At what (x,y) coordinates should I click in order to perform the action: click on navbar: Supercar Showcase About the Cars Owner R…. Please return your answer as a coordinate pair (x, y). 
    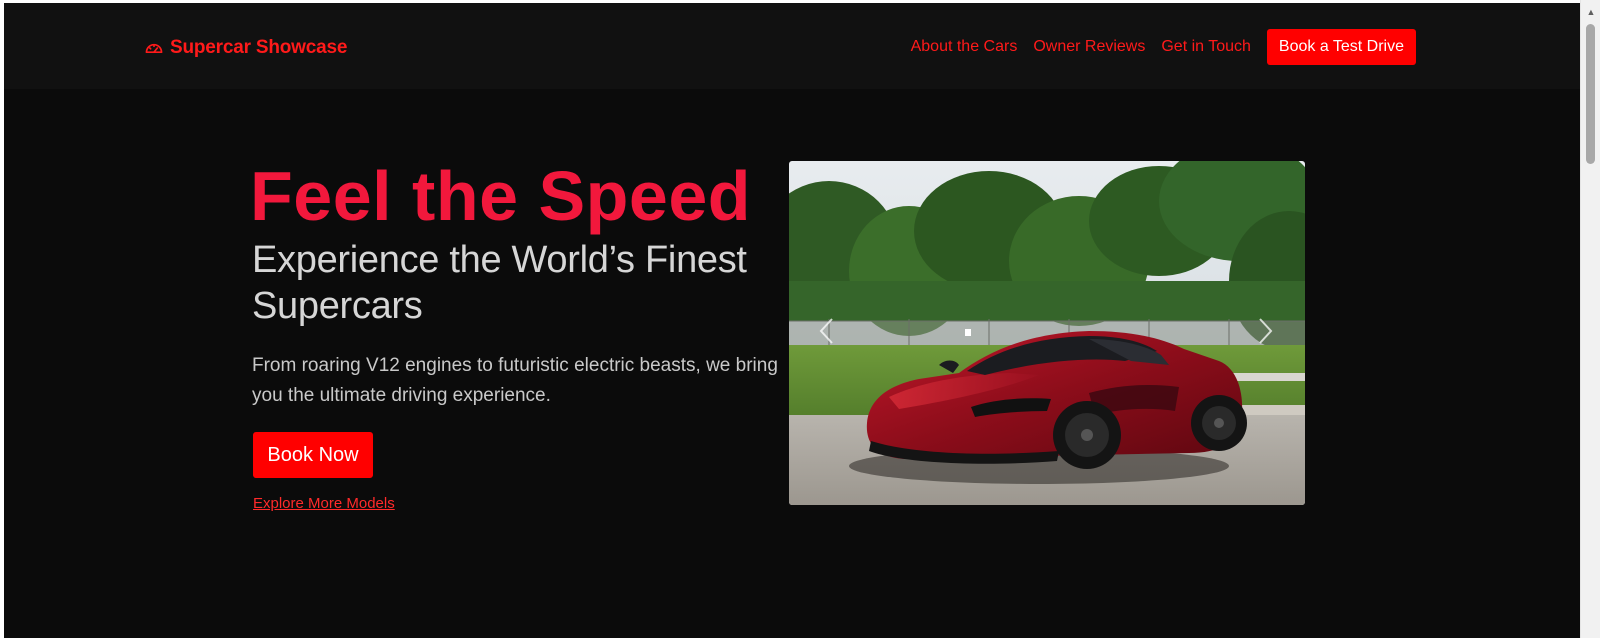
    Looking at the image, I should click on (792, 46).